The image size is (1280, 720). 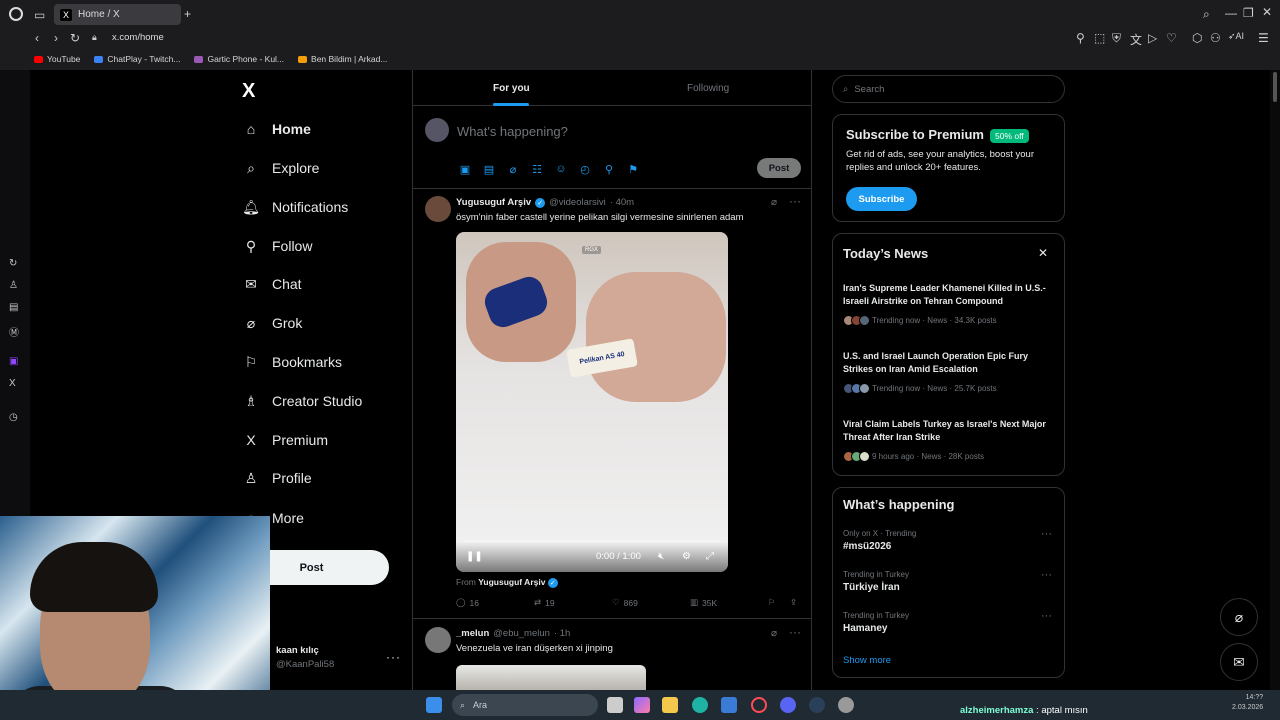 I want to click on share-button: ⇪, so click(x=793, y=602).